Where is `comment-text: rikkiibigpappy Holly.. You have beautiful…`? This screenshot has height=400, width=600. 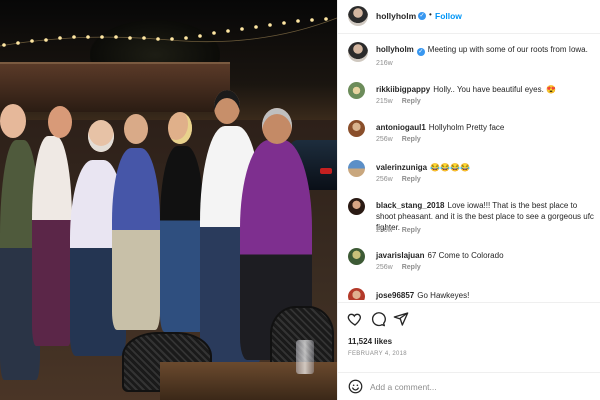 comment-text: rikkiibigpappy Holly.. You have beautiful… is located at coordinates (487, 89).